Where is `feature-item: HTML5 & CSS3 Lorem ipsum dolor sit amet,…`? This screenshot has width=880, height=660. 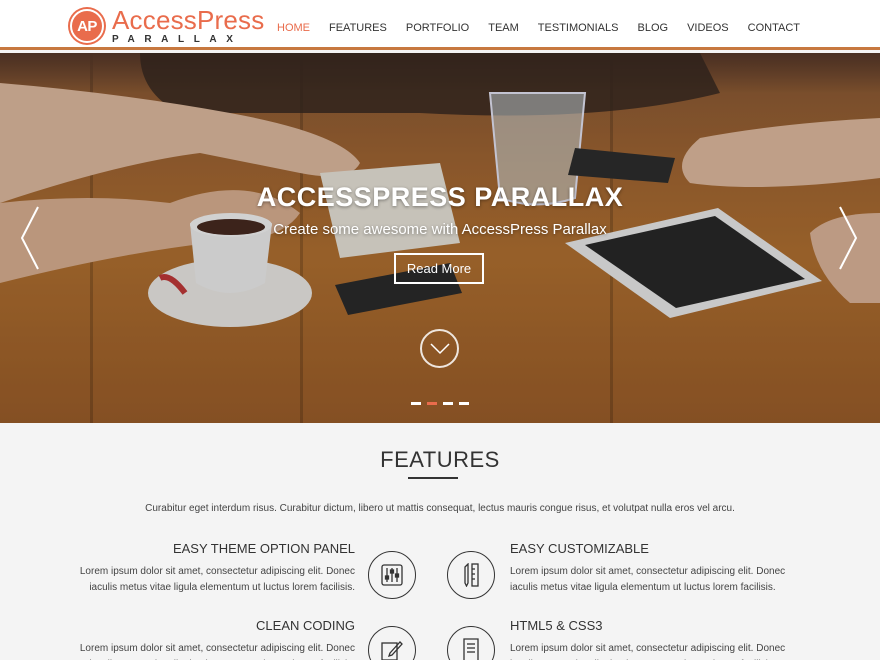
feature-item: HTML5 & CSS3 Lorem ipsum dolor sit amet,… is located at coordinates (655, 639).